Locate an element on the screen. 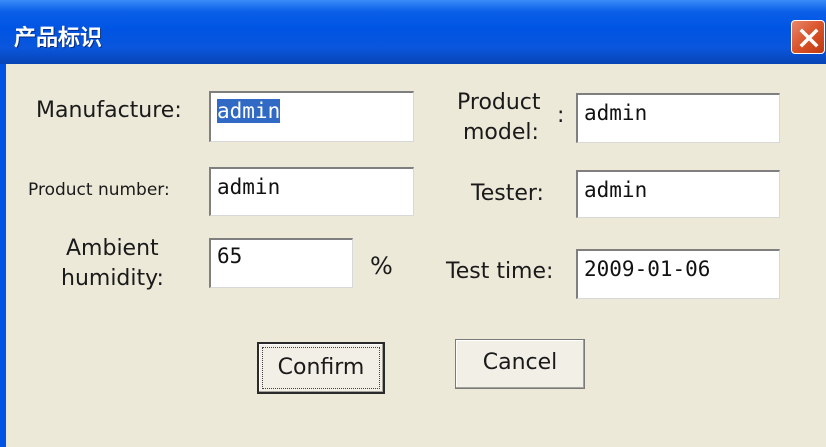  close-icon is located at coordinates (809, 38).